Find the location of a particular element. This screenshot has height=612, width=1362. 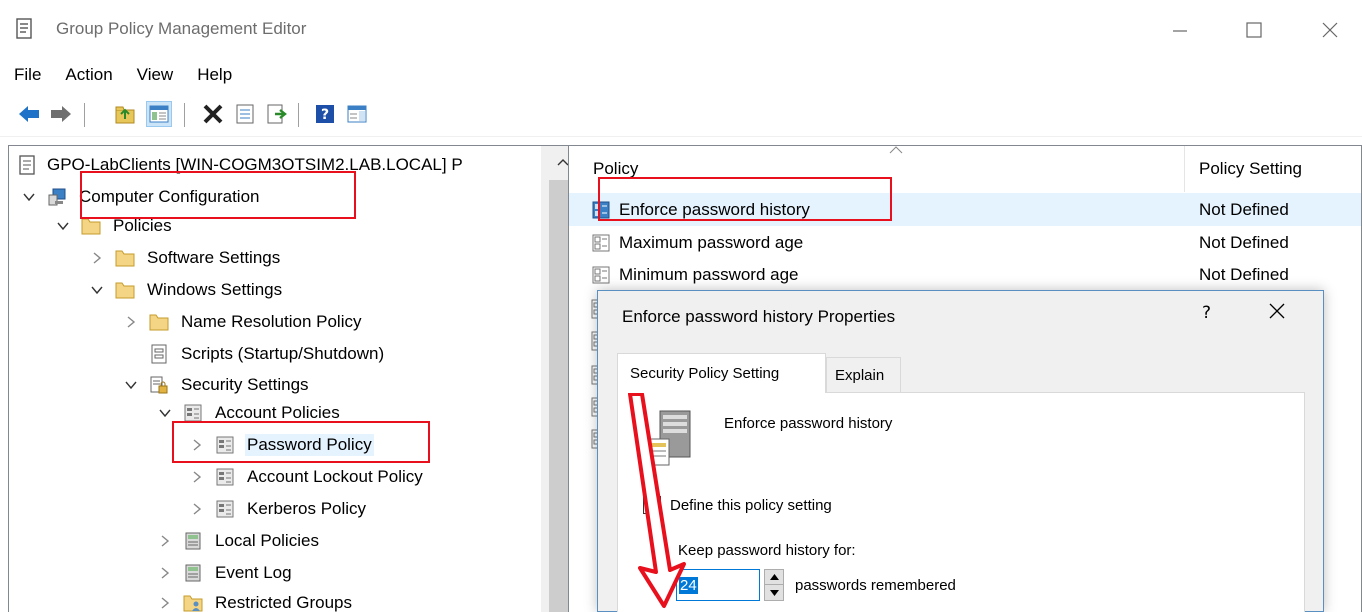

tab-explain: Explain is located at coordinates (863, 375).